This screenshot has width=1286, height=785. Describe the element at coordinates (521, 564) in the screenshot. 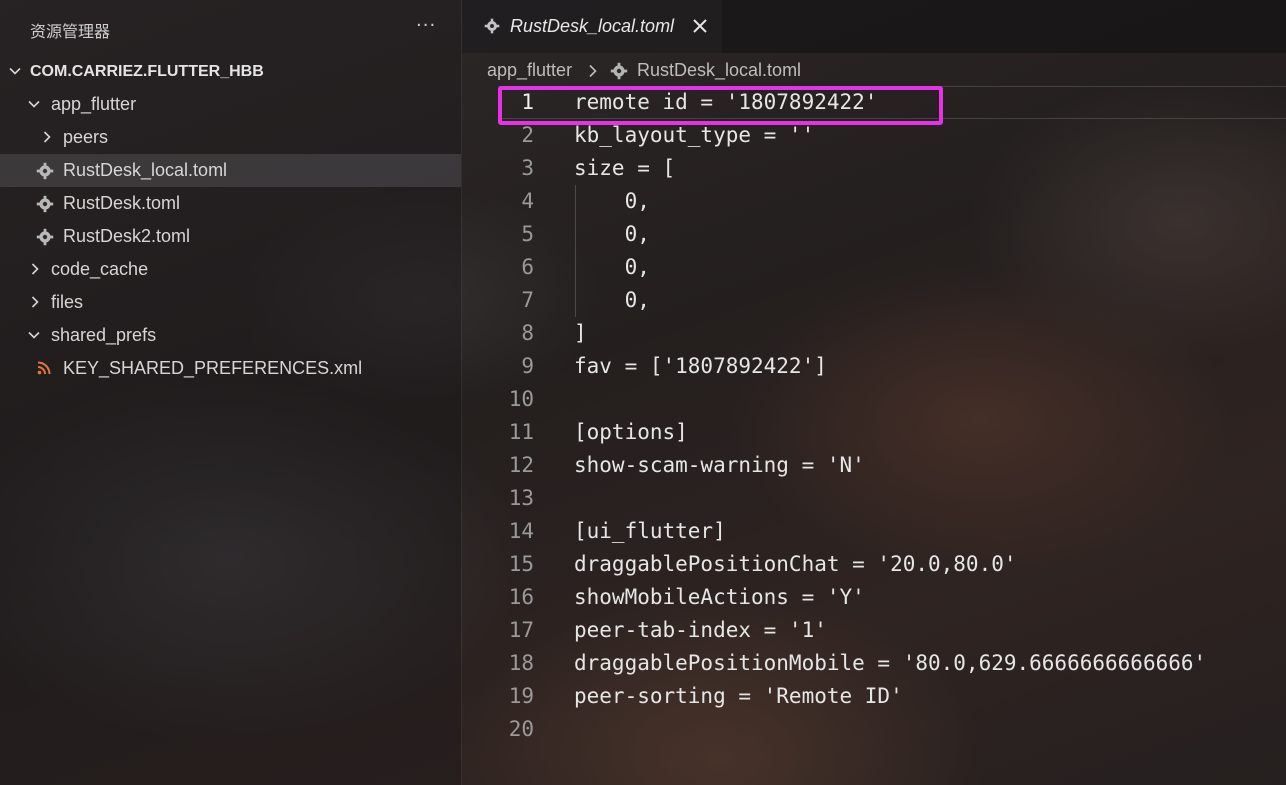

I see `line-number: 15` at that location.